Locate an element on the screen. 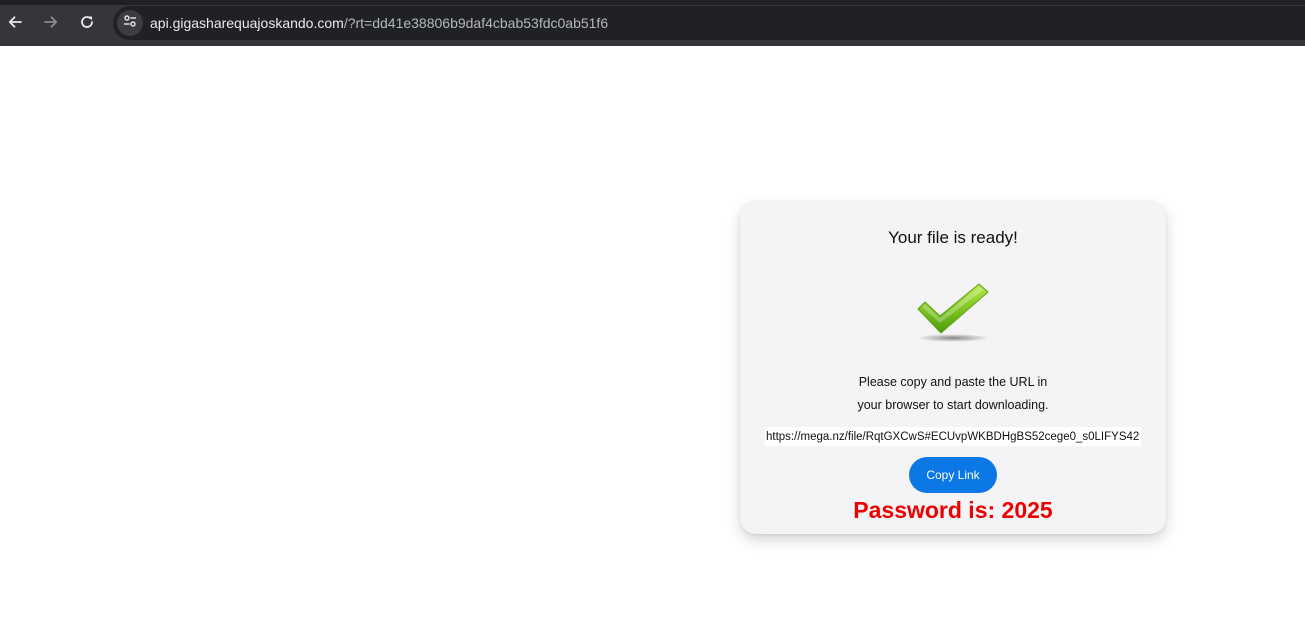 The width and height of the screenshot is (1305, 635). url-path: /?rt=dd41e38806b9daf4cbab53fdc0ab51f6 is located at coordinates (476, 23).